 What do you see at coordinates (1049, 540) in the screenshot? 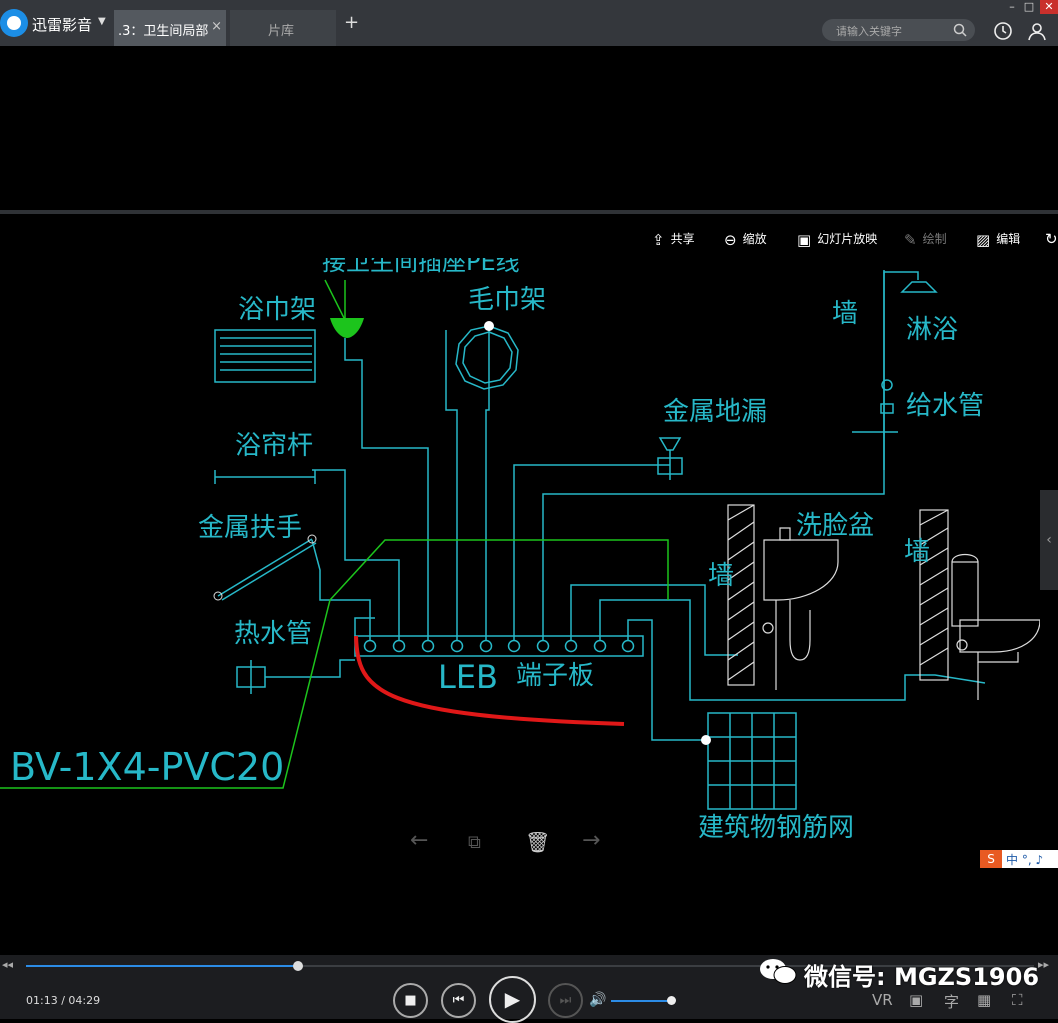
I see `side-panel-toggle-icon: ‹` at bounding box center [1049, 540].